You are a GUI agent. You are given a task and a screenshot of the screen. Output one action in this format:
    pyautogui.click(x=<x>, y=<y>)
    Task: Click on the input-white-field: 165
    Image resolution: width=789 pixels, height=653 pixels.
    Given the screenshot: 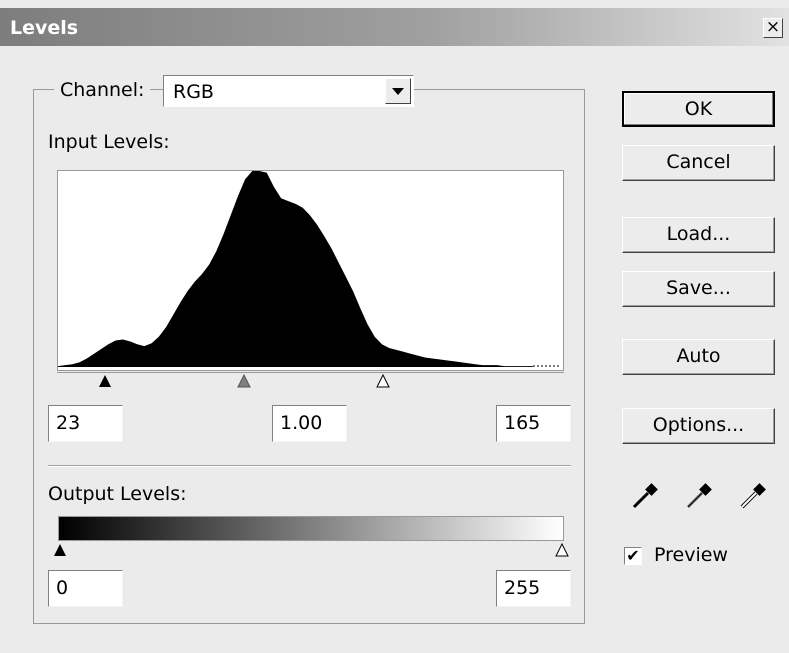 What is the action you would take?
    pyautogui.click(x=533, y=423)
    